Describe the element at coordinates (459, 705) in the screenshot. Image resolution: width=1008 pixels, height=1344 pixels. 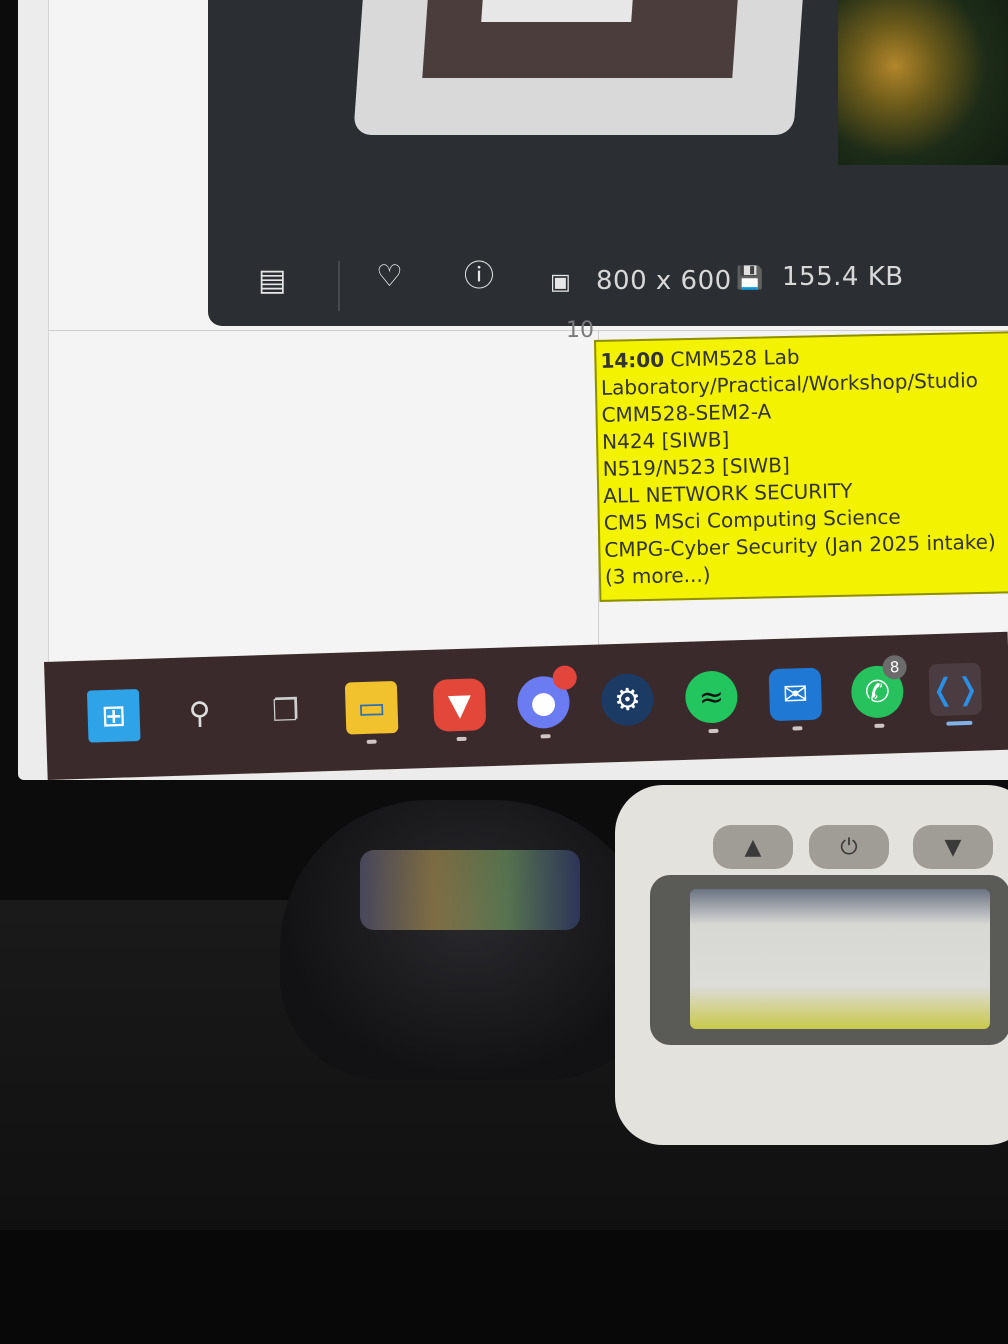
I see `brave-browser-icon: ▼` at that location.